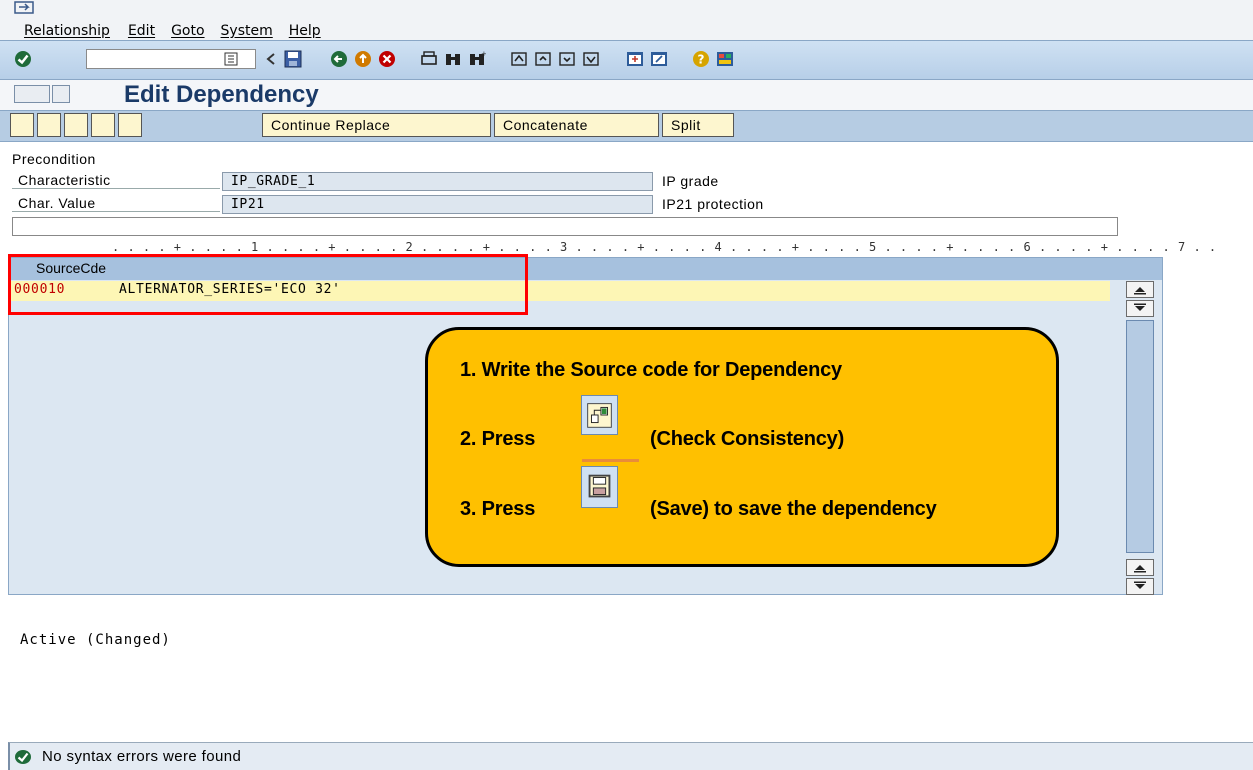 This screenshot has width=1253, height=770. What do you see at coordinates (339, 59) in the screenshot?
I see `back-icon` at bounding box center [339, 59].